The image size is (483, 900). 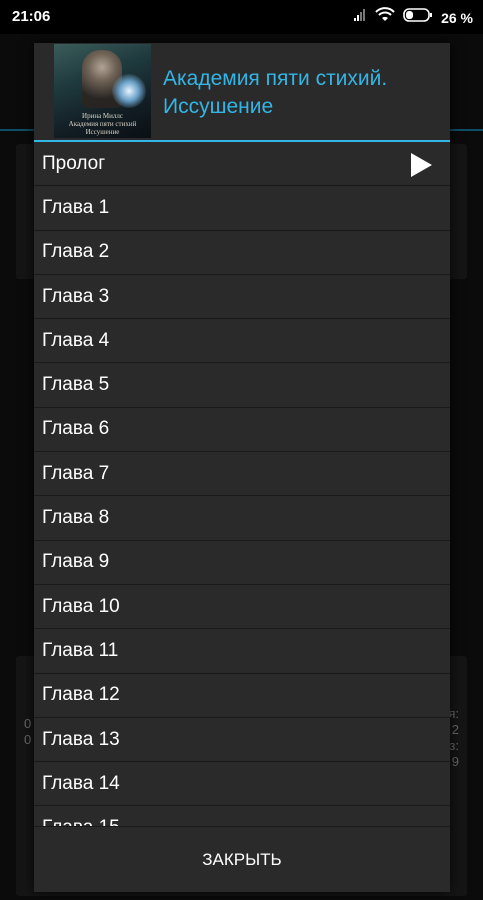 I want to click on chapter-item: Глава 7, so click(x=242, y=474).